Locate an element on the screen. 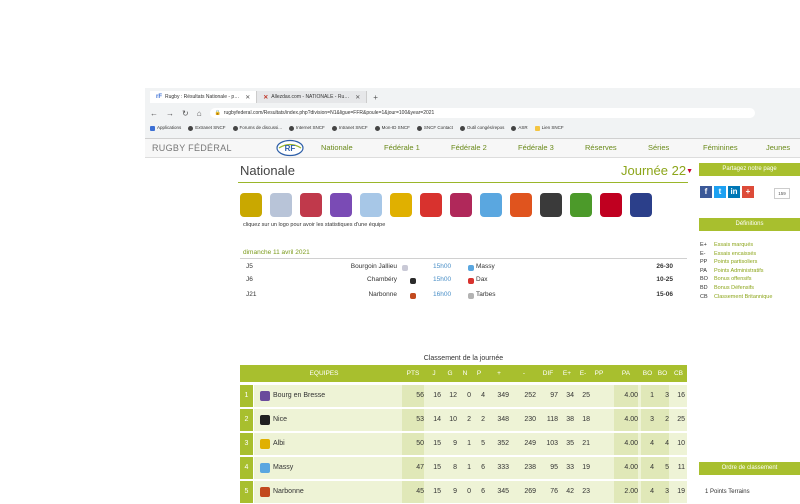 The height and width of the screenshot is (504, 800). table-row: 4 Massy 47 15 8 1 6 333 238 95 33 19 4.00 4 5 11 is located at coordinates (463, 468).